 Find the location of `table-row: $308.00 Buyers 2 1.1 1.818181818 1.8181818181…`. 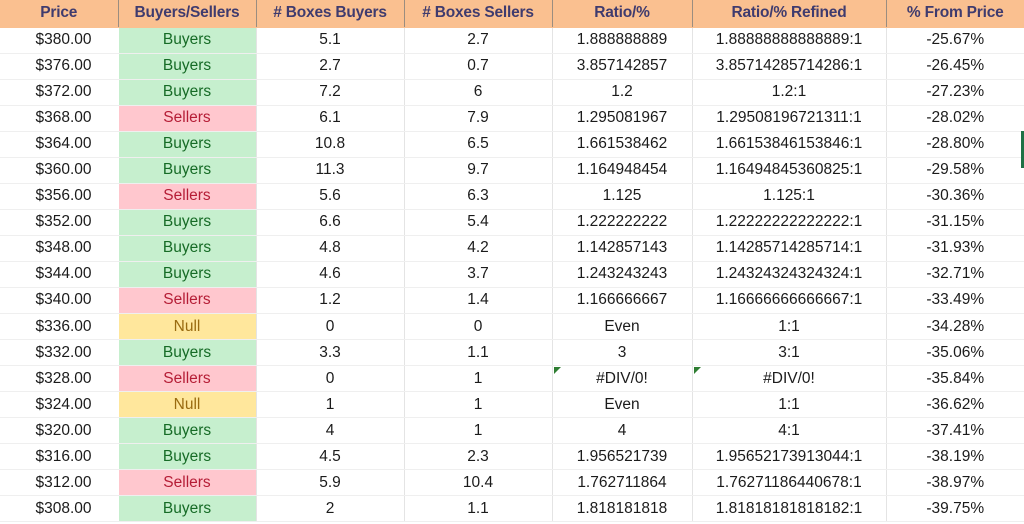

table-row: $308.00 Buyers 2 1.1 1.818181818 1.8181818181… is located at coordinates (512, 509).